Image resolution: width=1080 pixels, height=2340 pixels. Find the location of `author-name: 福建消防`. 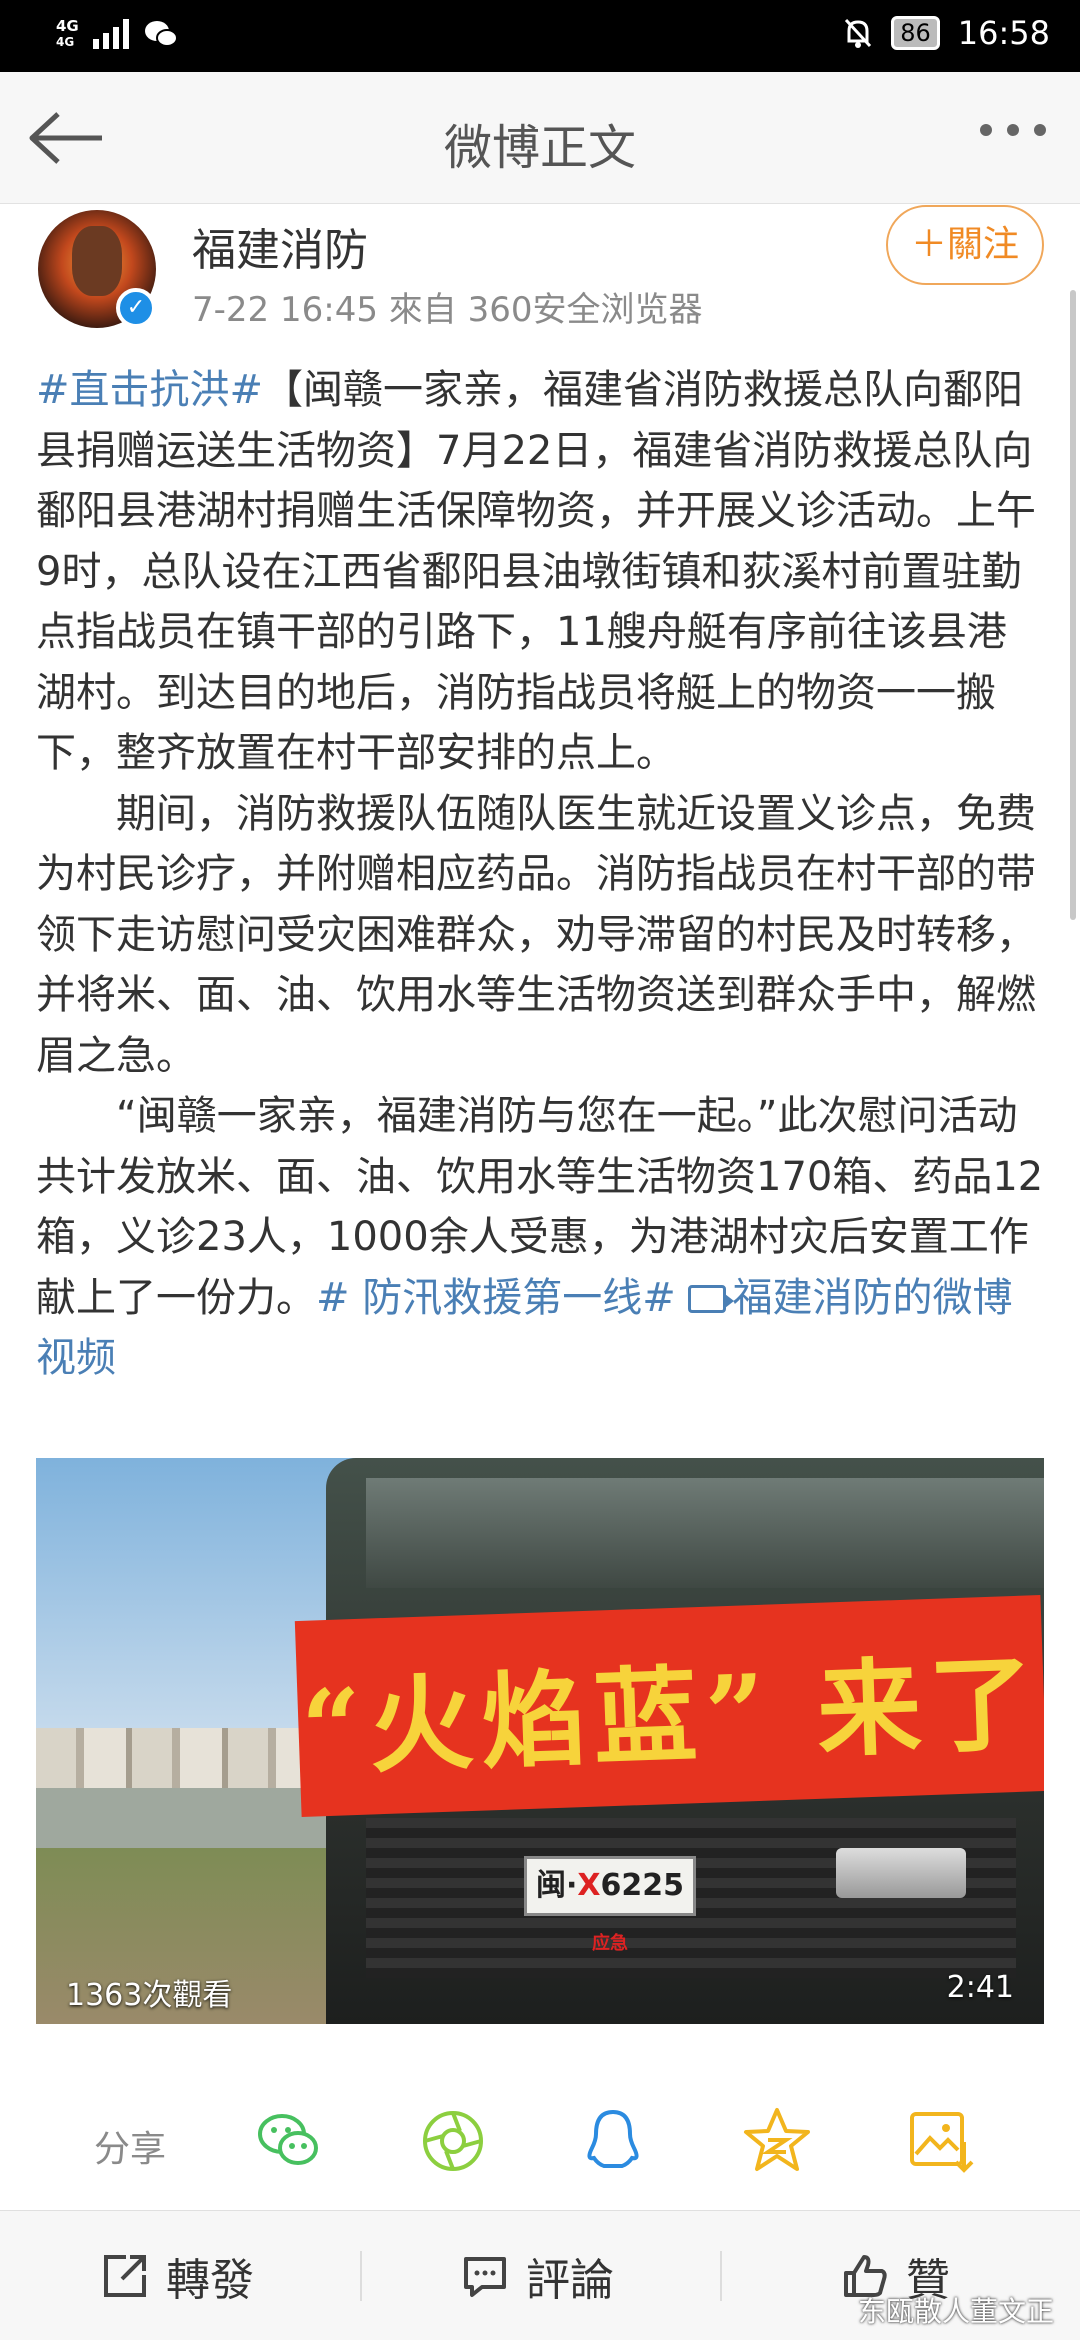

author-name: 福建消防 is located at coordinates (280, 246).